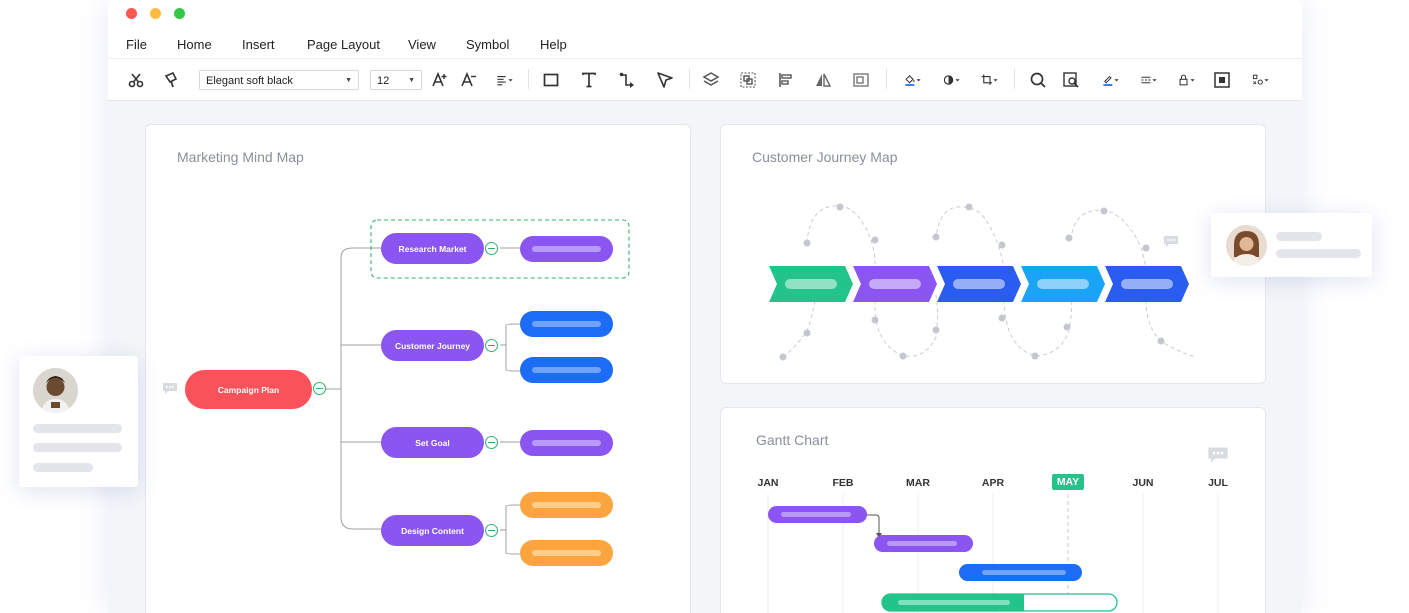 Image resolution: width=1409 pixels, height=613 pixels. What do you see at coordinates (1149, 80) in the screenshot?
I see `line-style-icon` at bounding box center [1149, 80].